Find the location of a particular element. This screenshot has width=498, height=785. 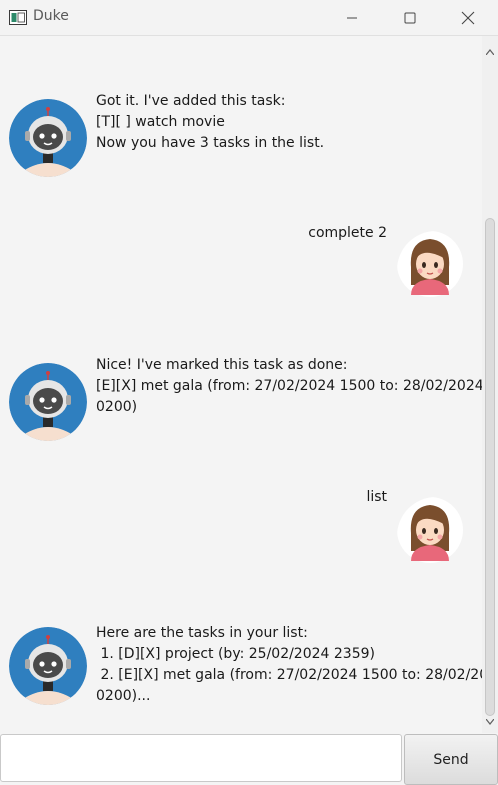

close-icon is located at coordinates (468, 17).